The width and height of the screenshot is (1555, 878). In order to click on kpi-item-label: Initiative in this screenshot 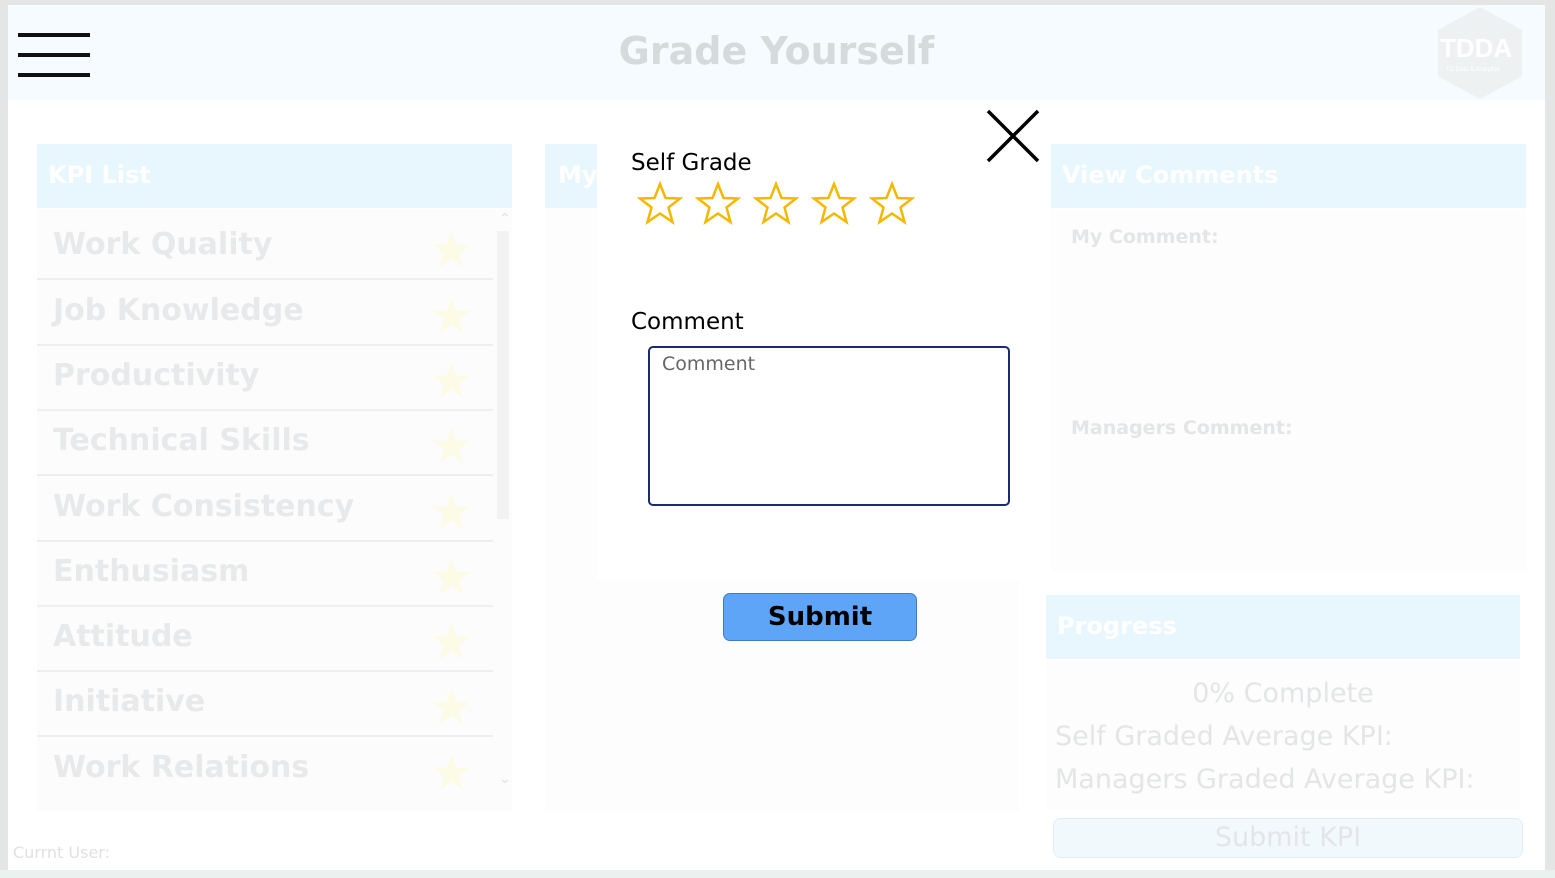, I will do `click(129, 701)`.